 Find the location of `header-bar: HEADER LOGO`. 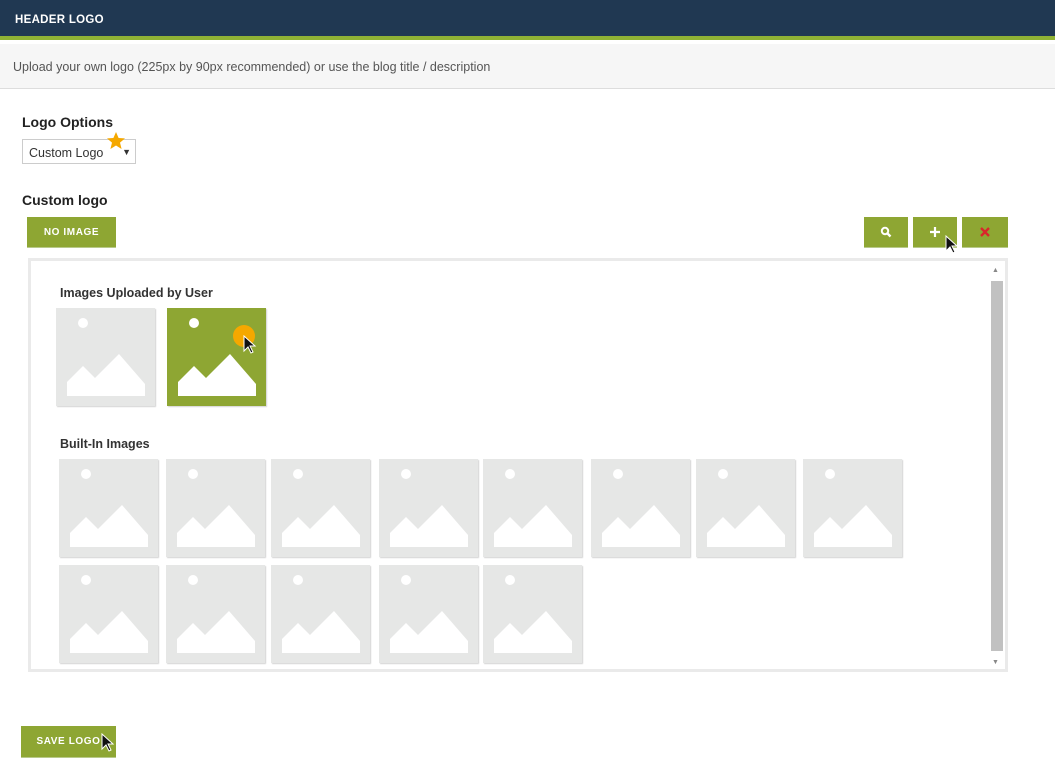

header-bar: HEADER LOGO is located at coordinates (527, 20).